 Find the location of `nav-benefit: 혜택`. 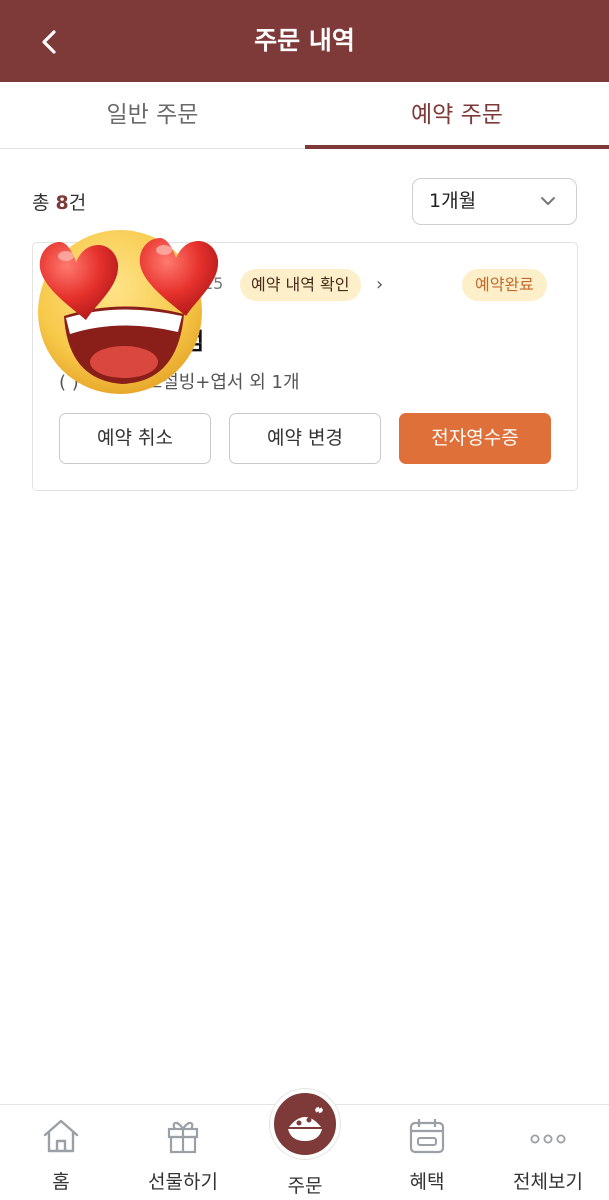

nav-benefit: 혜택 is located at coordinates (427, 1152).